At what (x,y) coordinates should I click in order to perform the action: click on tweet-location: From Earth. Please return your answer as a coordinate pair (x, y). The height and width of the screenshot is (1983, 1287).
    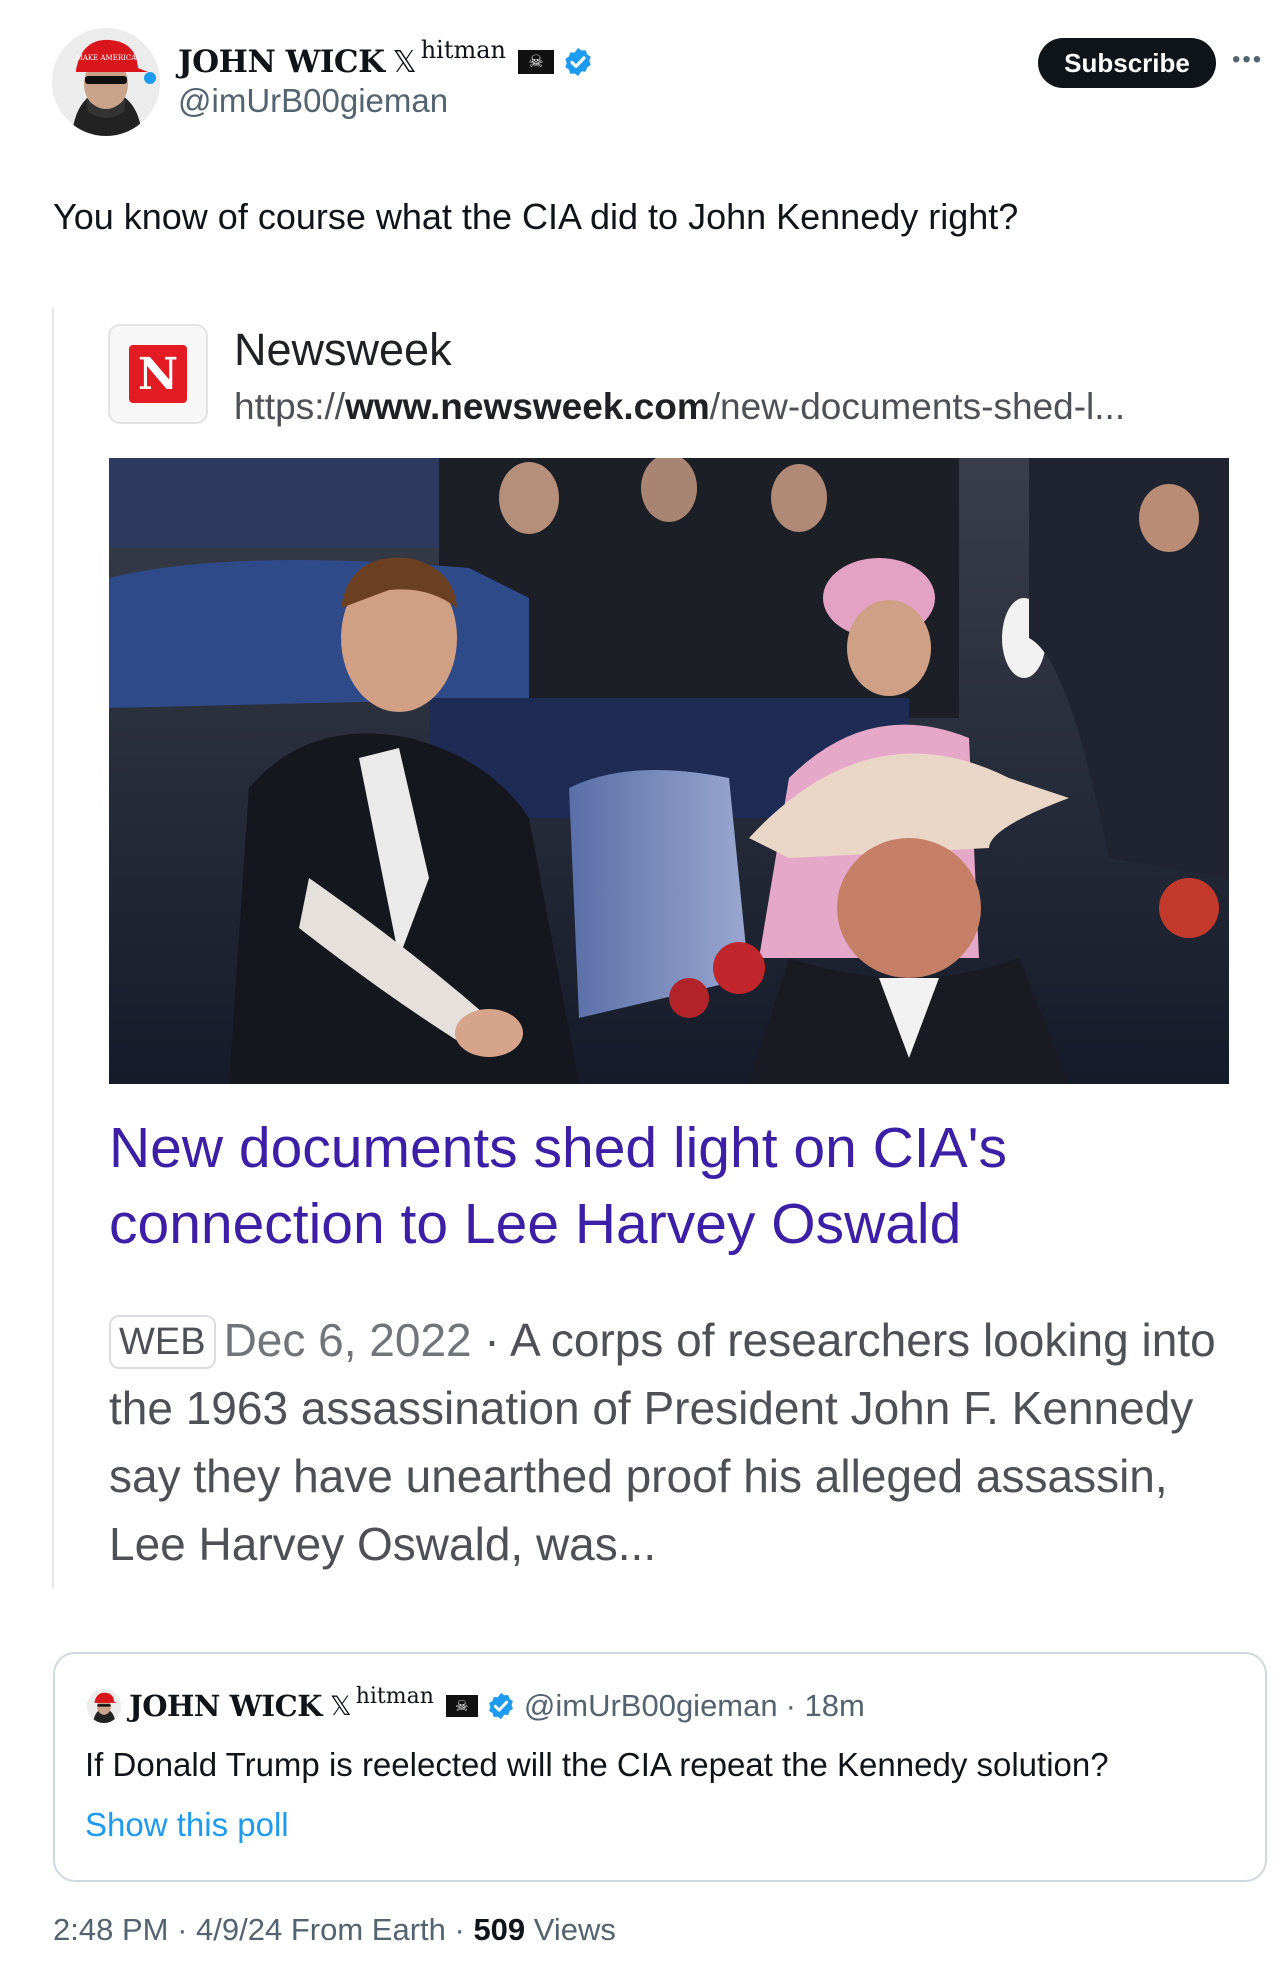
    Looking at the image, I should click on (368, 1929).